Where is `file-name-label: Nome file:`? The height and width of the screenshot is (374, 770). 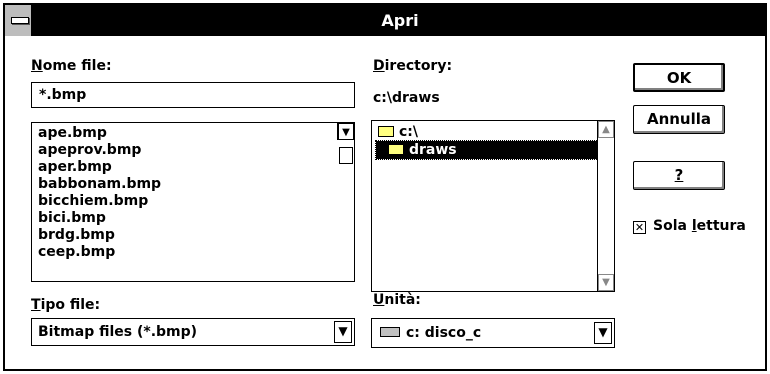
file-name-label: Nome file: is located at coordinates (71, 66).